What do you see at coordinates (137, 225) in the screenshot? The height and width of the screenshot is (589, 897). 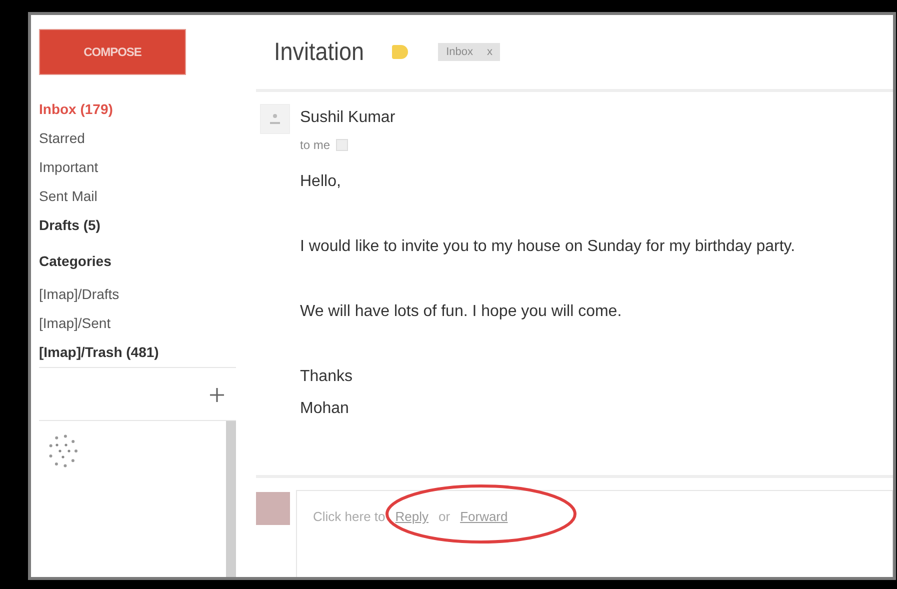 I see `sidebar-item: Drafts (5)` at bounding box center [137, 225].